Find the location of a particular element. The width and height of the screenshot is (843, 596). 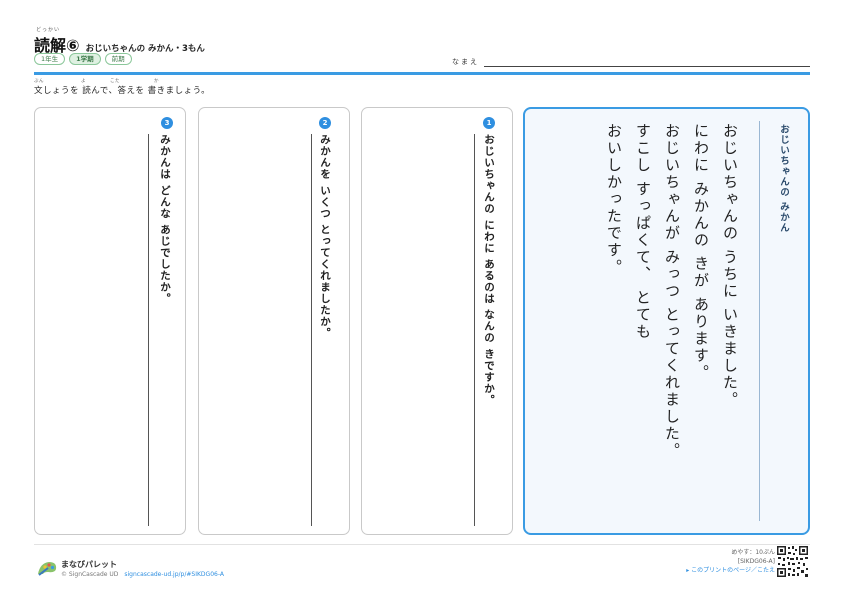

brand-name: まなびパレット is located at coordinates (89, 564).